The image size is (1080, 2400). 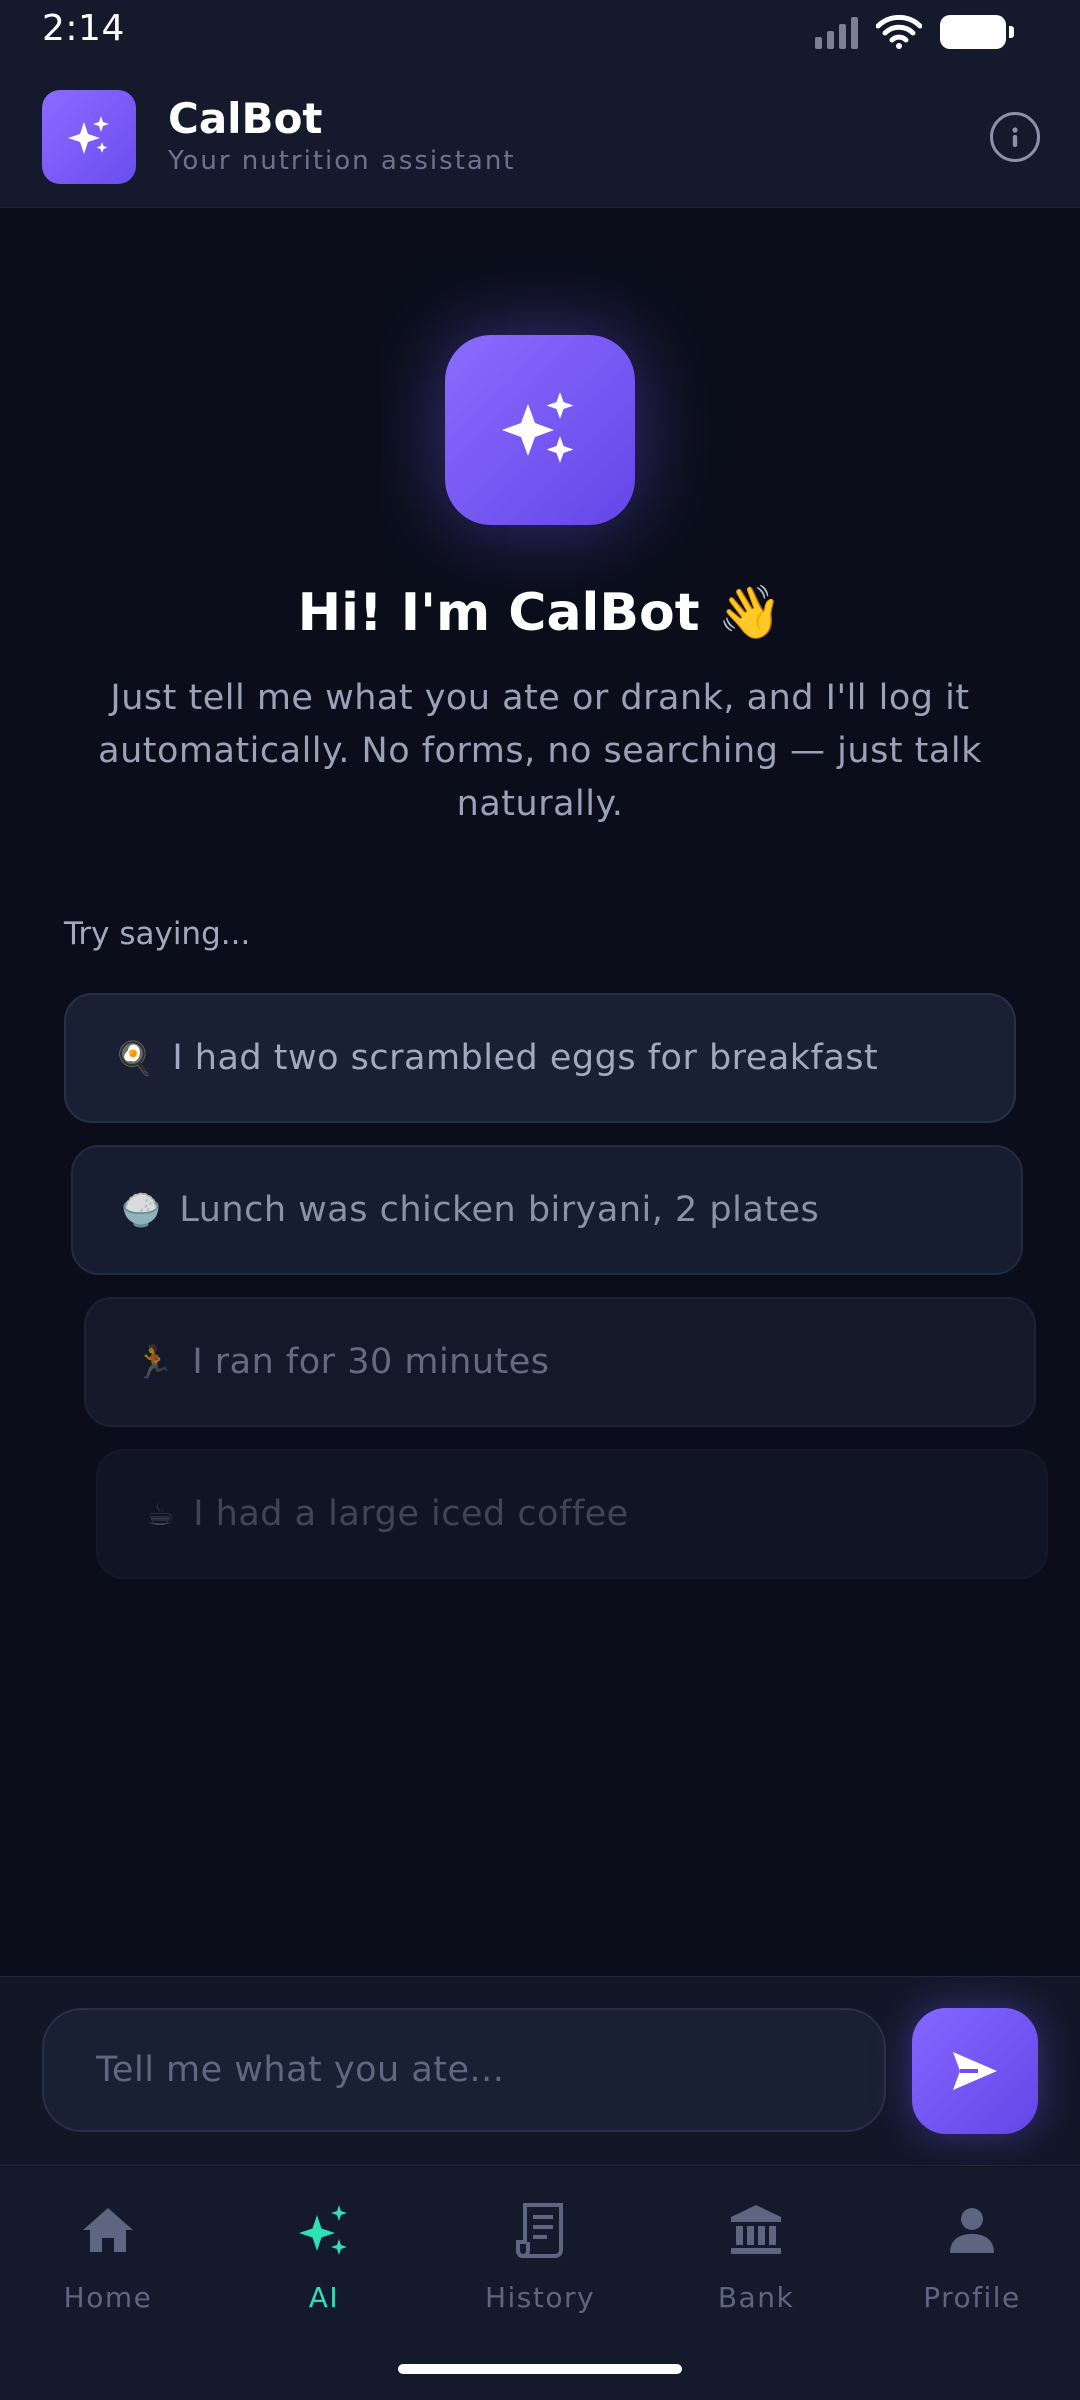 I want to click on nav-home: Home, so click(x=108, y=2262).